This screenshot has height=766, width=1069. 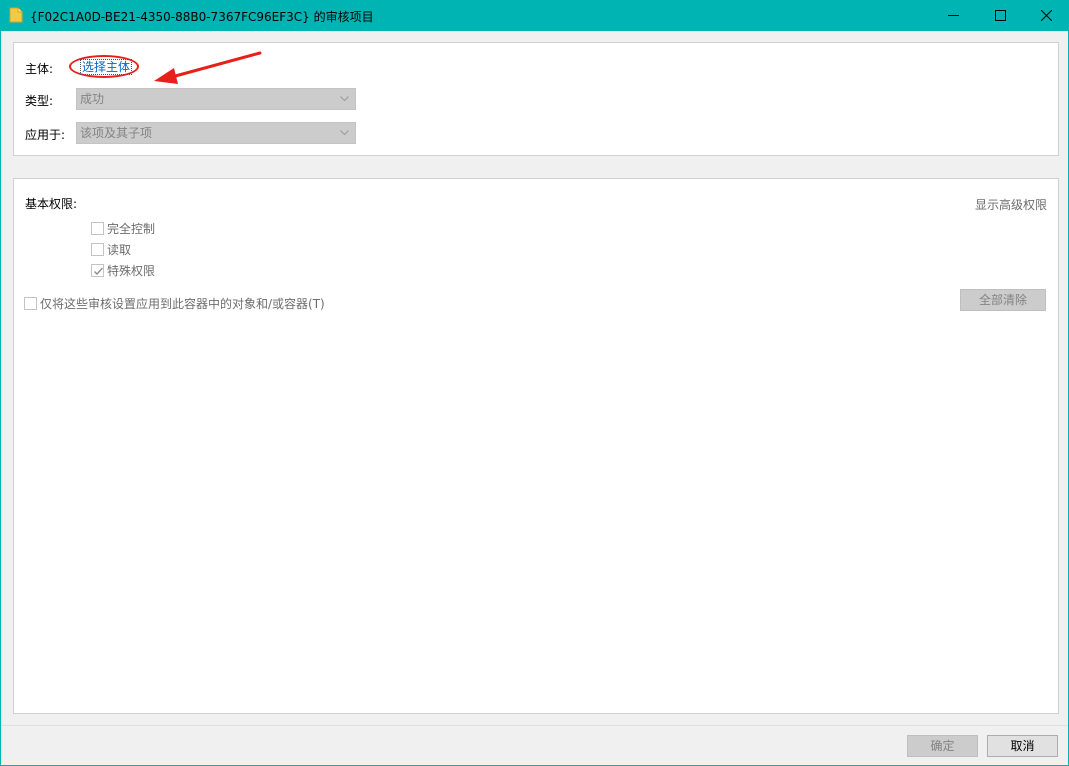 I want to click on type-select: 成功, so click(x=216, y=99).